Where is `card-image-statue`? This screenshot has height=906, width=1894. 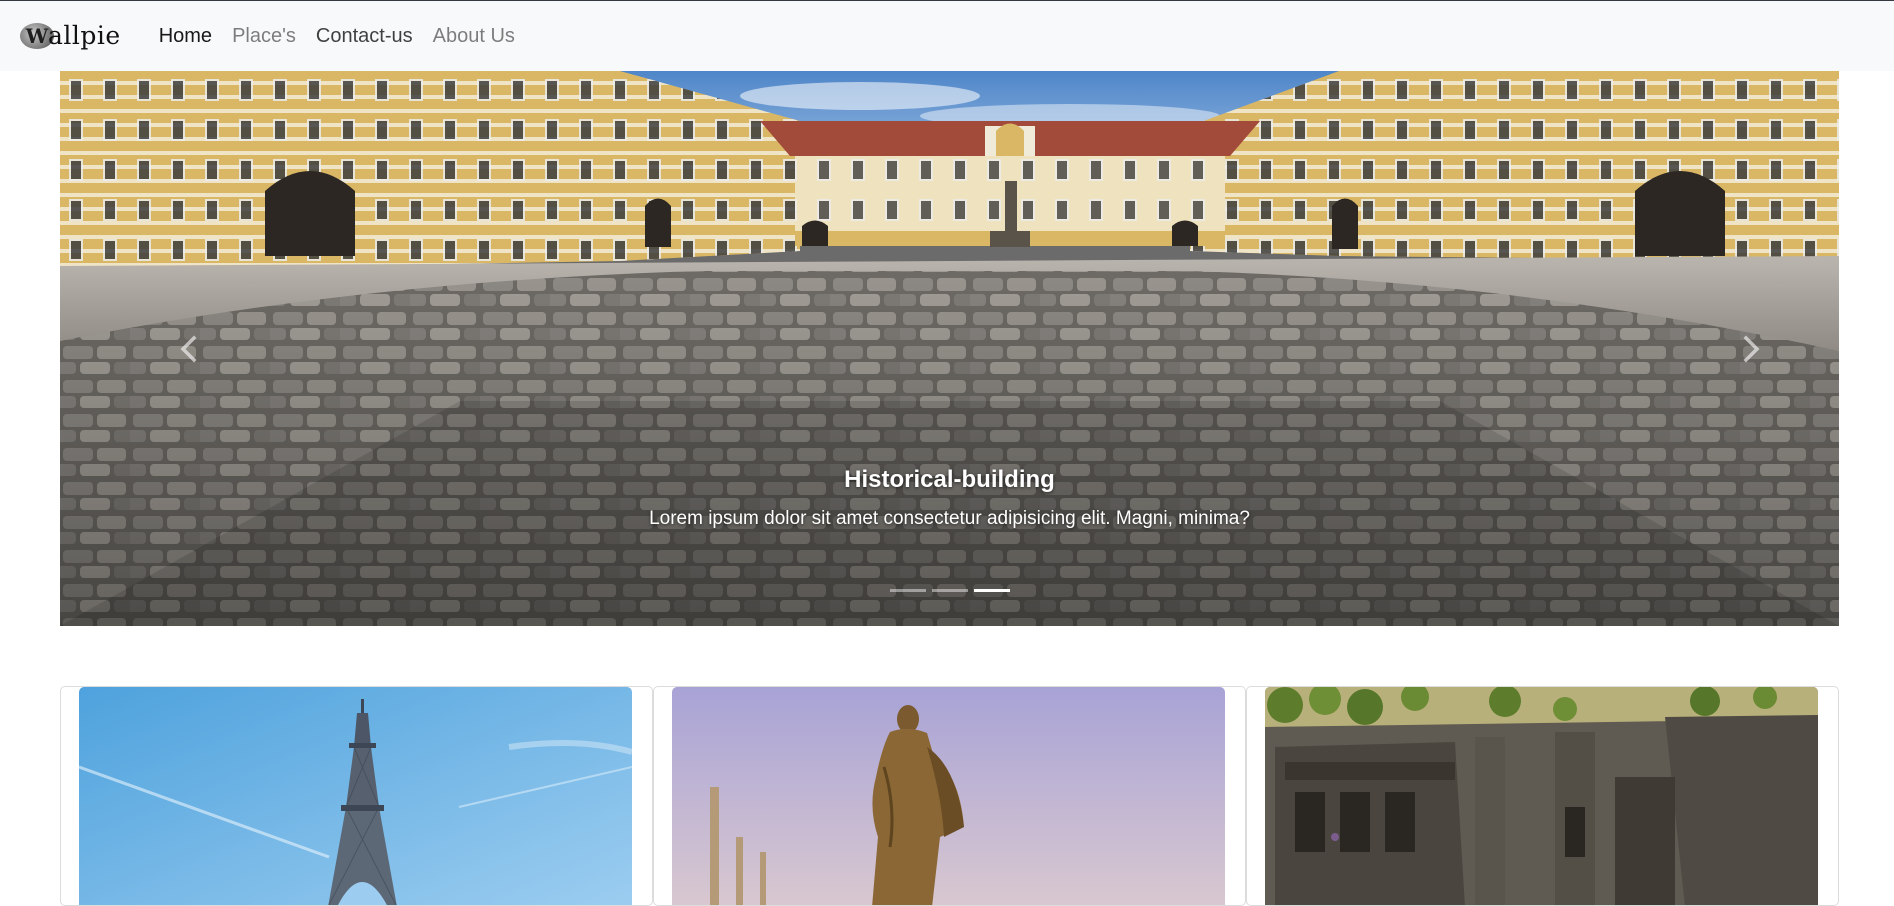
card-image-statue is located at coordinates (948, 796).